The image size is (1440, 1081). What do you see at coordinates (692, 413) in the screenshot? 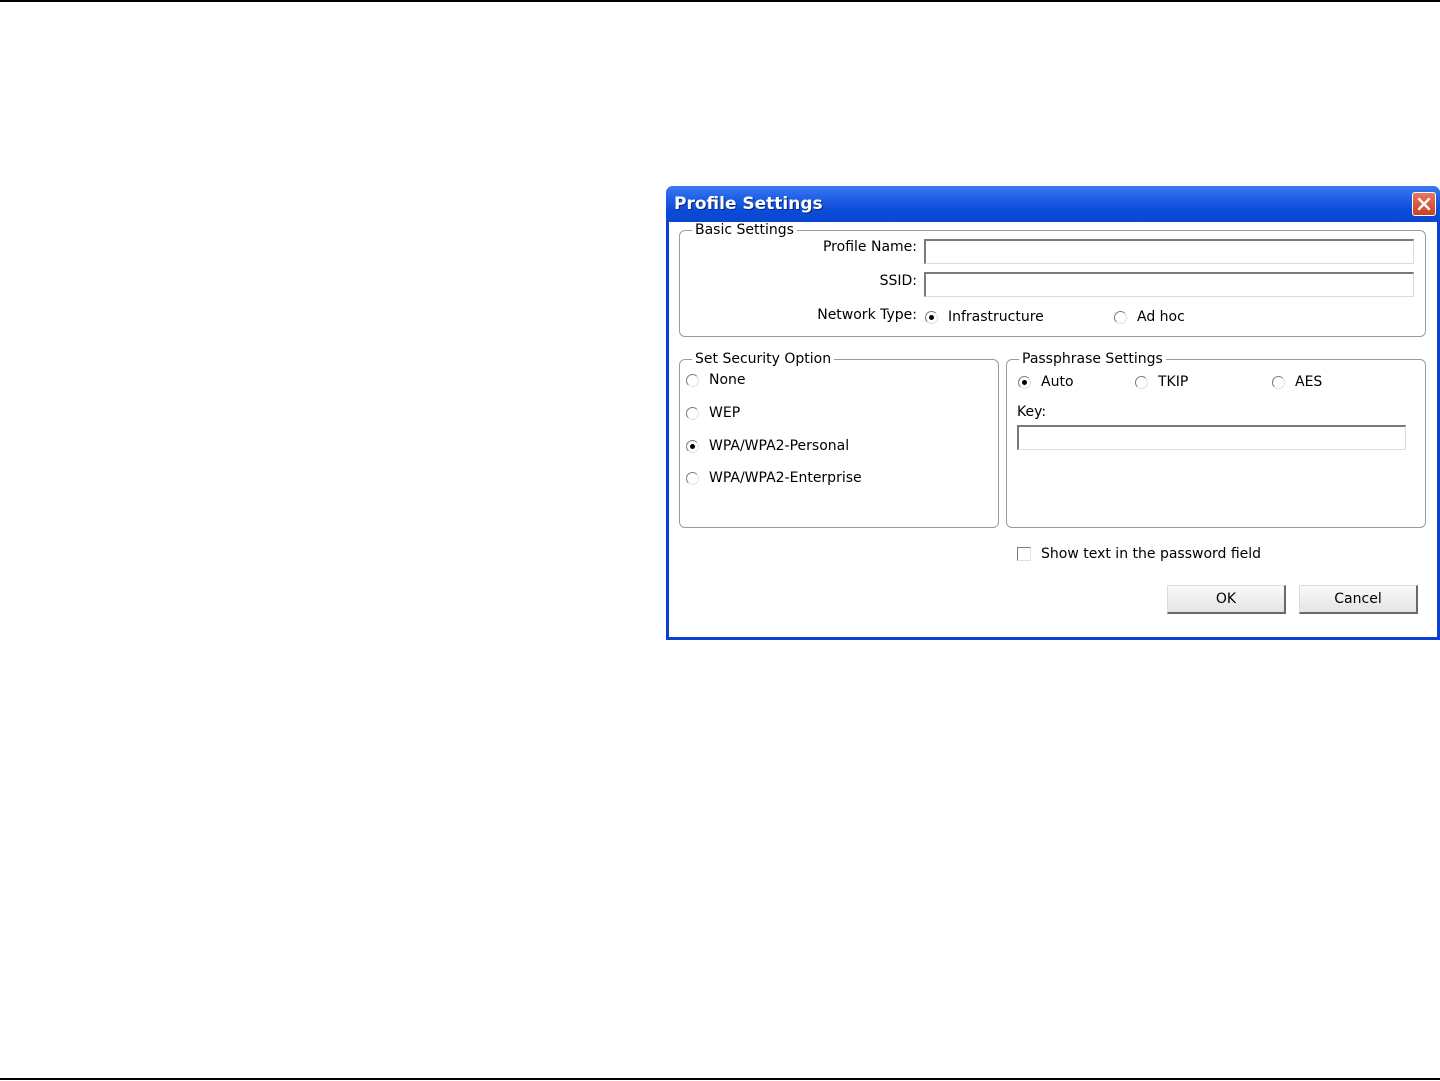
I see `radio-security-wep-indicator` at bounding box center [692, 413].